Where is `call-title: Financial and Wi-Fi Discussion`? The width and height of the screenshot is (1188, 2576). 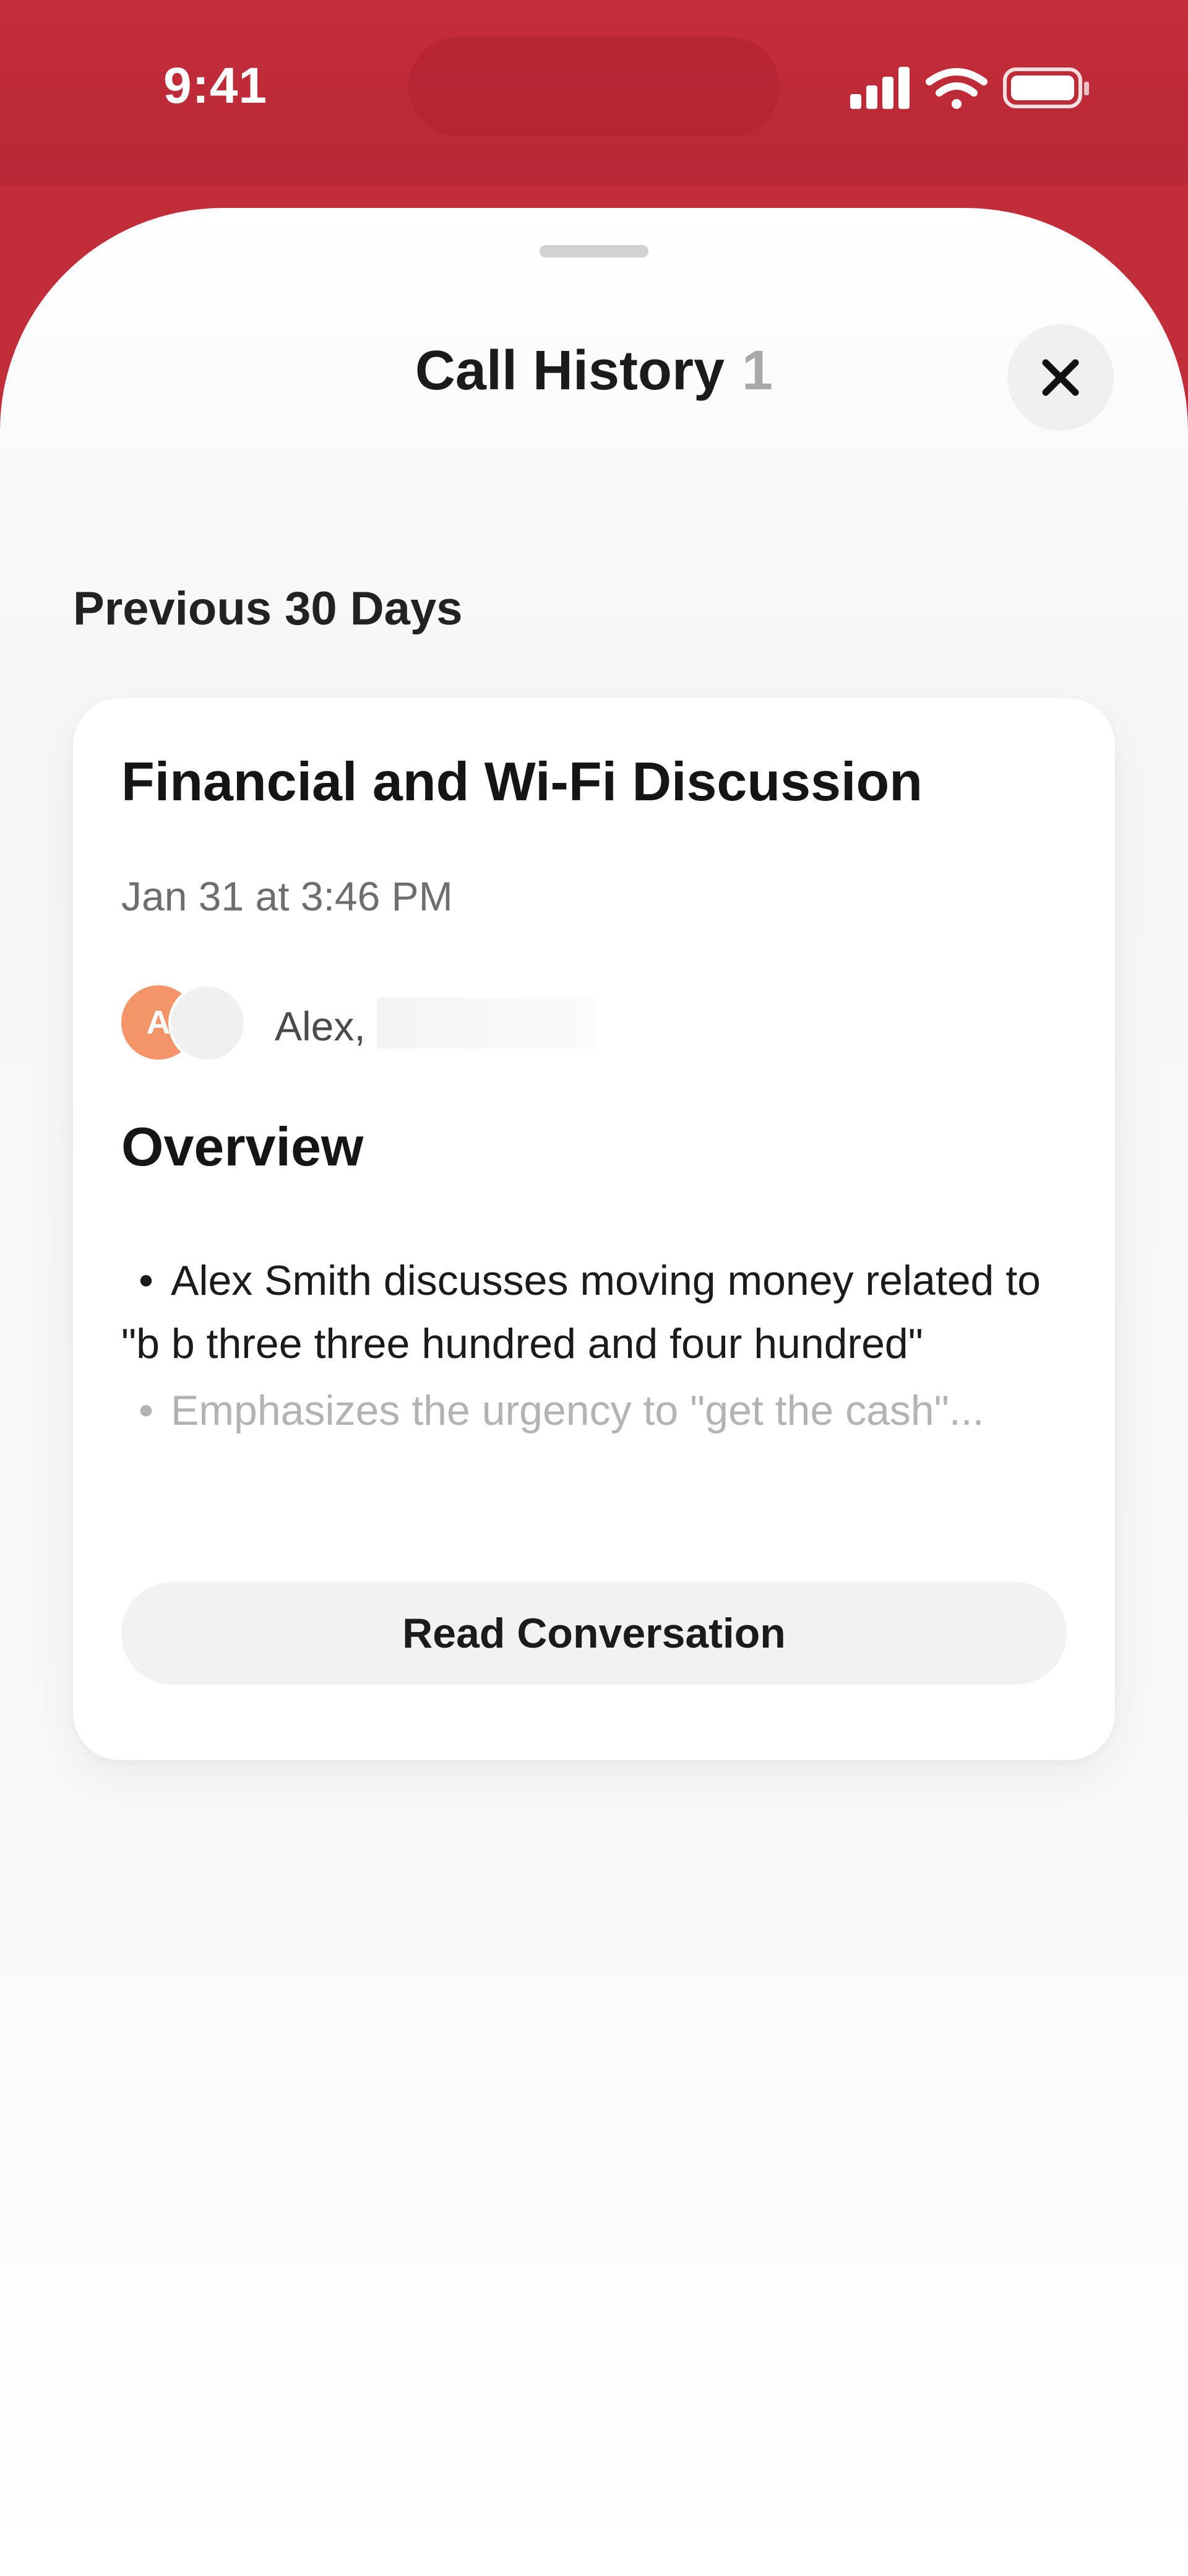
call-title: Financial and Wi-Fi Discussion is located at coordinates (522, 781).